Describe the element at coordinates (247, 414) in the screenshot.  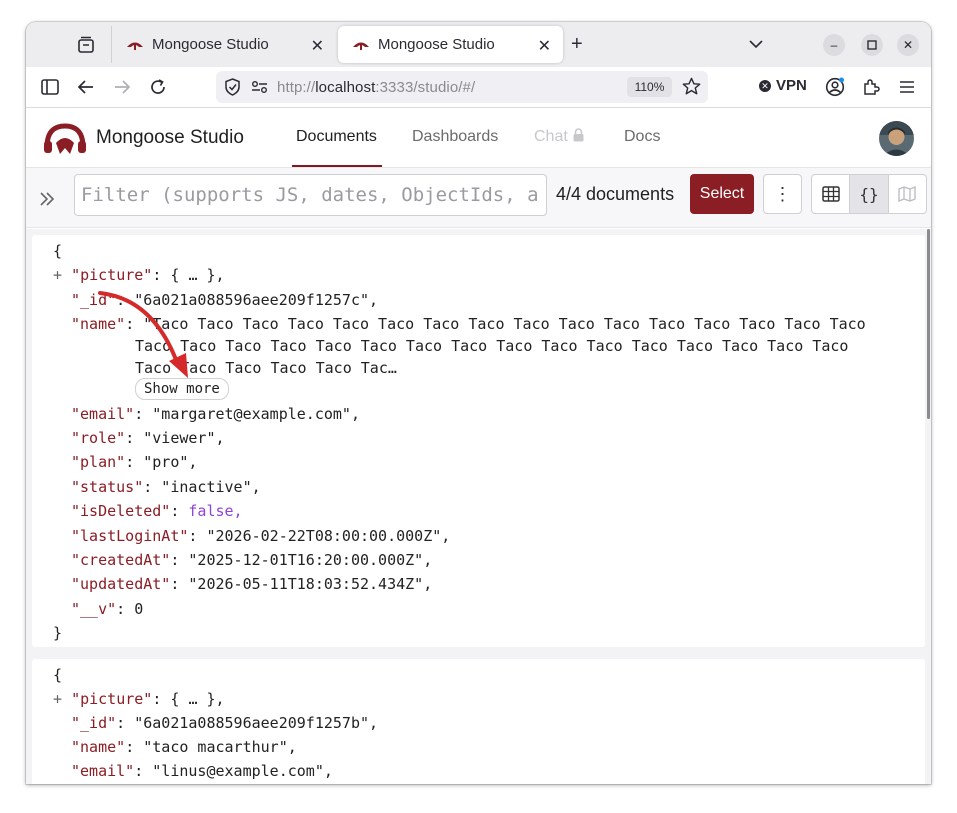
I see `field-value: : "margaret@example.com",` at that location.